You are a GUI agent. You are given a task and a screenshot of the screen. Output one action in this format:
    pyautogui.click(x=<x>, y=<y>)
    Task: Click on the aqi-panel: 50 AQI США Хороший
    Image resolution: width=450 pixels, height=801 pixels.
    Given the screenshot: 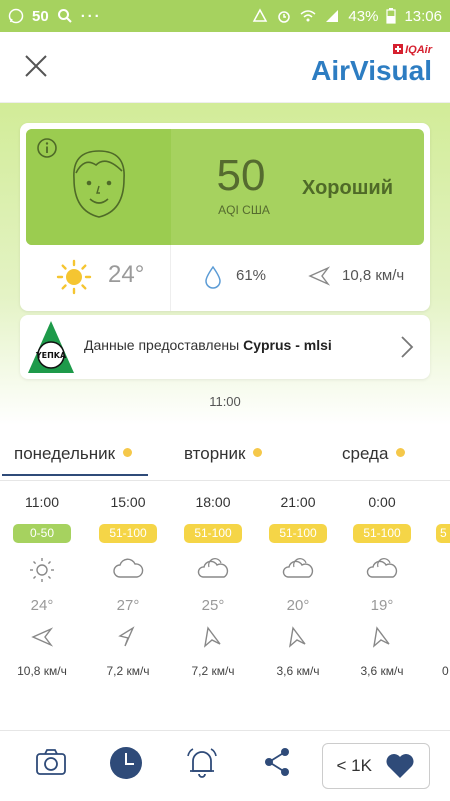 What is the action you would take?
    pyautogui.click(x=225, y=187)
    